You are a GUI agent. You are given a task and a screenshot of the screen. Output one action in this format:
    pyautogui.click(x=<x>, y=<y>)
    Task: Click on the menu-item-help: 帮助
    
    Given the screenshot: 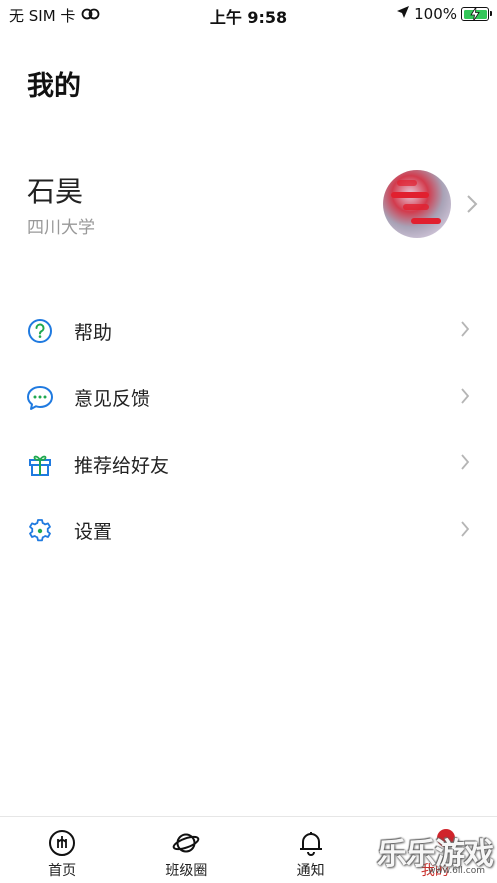 What is the action you would take?
    pyautogui.click(x=248, y=331)
    